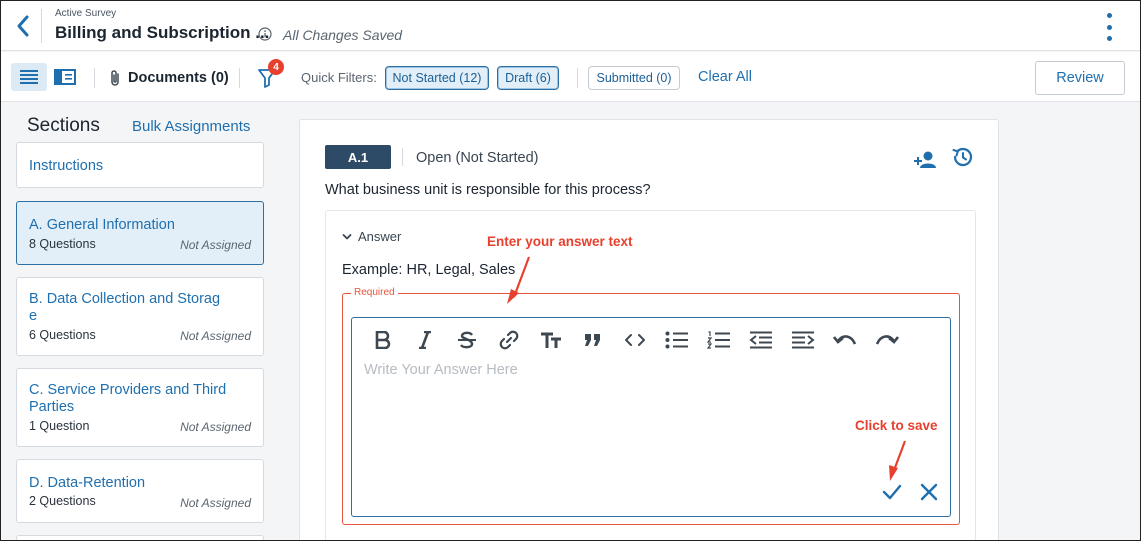 Image resolution: width=1141 pixels, height=541 pixels. I want to click on section-question-count: 2 Questions, so click(62, 501).